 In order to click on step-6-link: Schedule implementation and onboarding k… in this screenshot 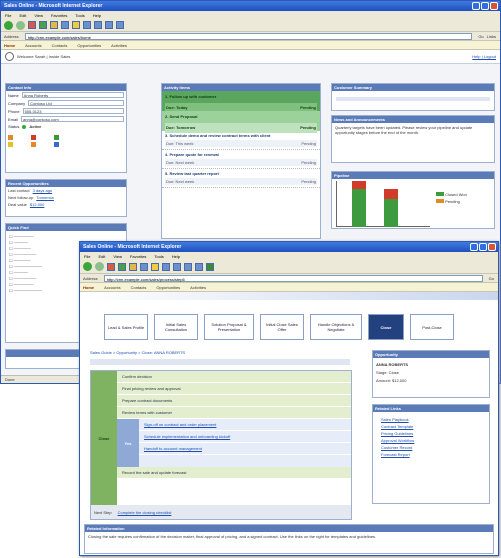, I will do `click(187, 436)`.